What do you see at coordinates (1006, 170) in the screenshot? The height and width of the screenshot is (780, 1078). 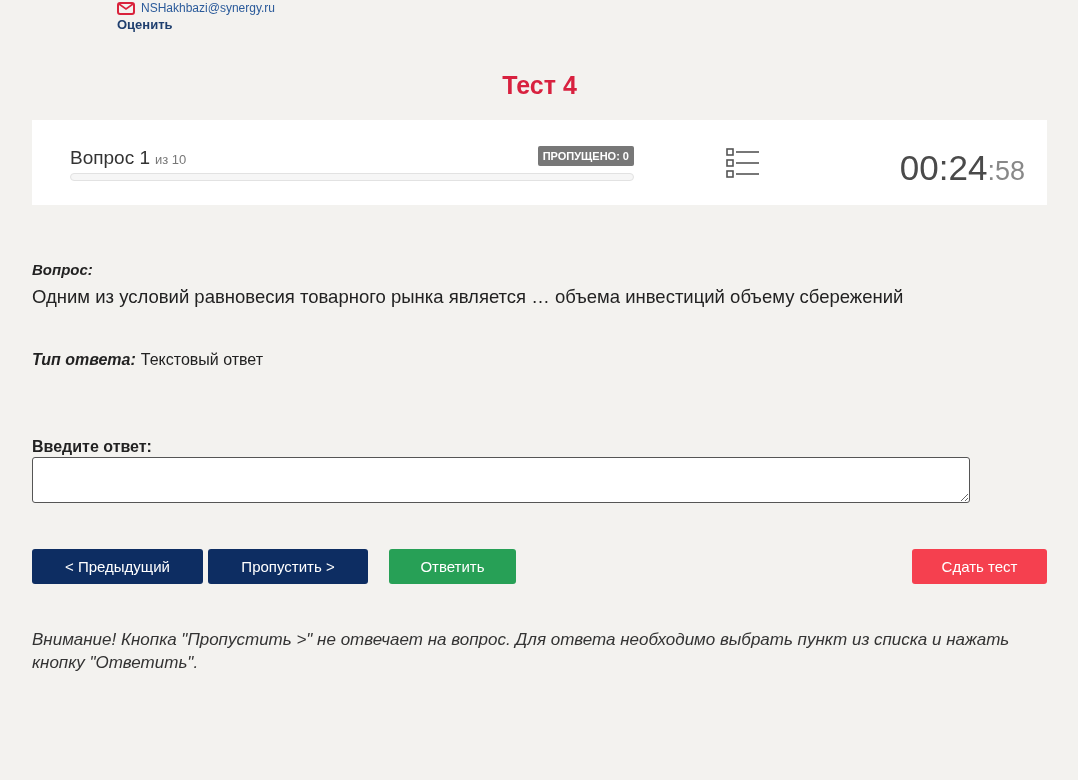 I see `timer-seconds: :58` at bounding box center [1006, 170].